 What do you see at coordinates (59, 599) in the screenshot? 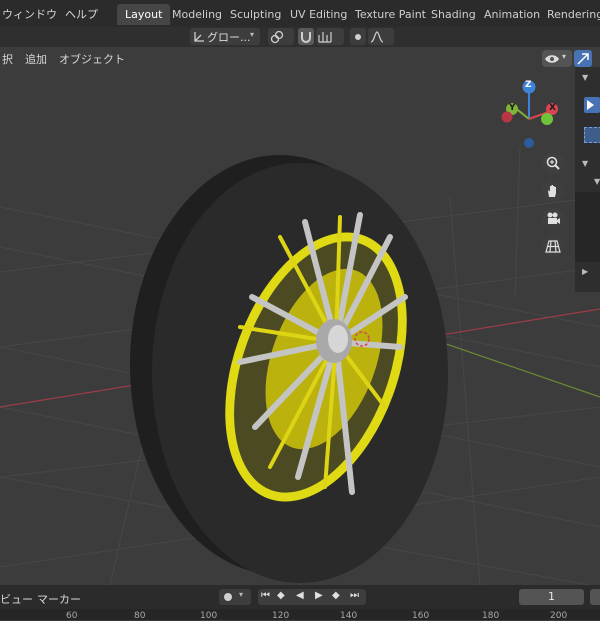
I see `menu-marker: マーカー` at bounding box center [59, 599].